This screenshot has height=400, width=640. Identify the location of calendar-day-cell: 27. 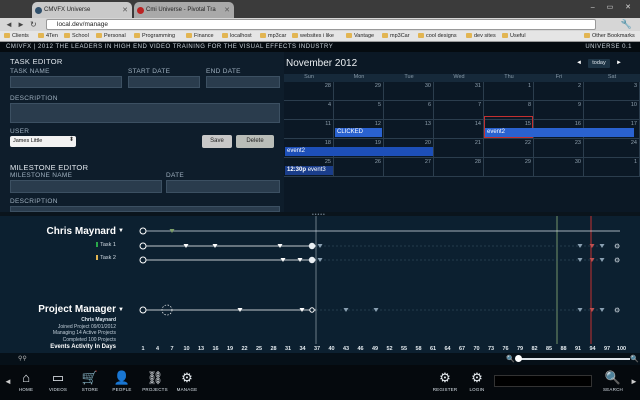
(409, 167).